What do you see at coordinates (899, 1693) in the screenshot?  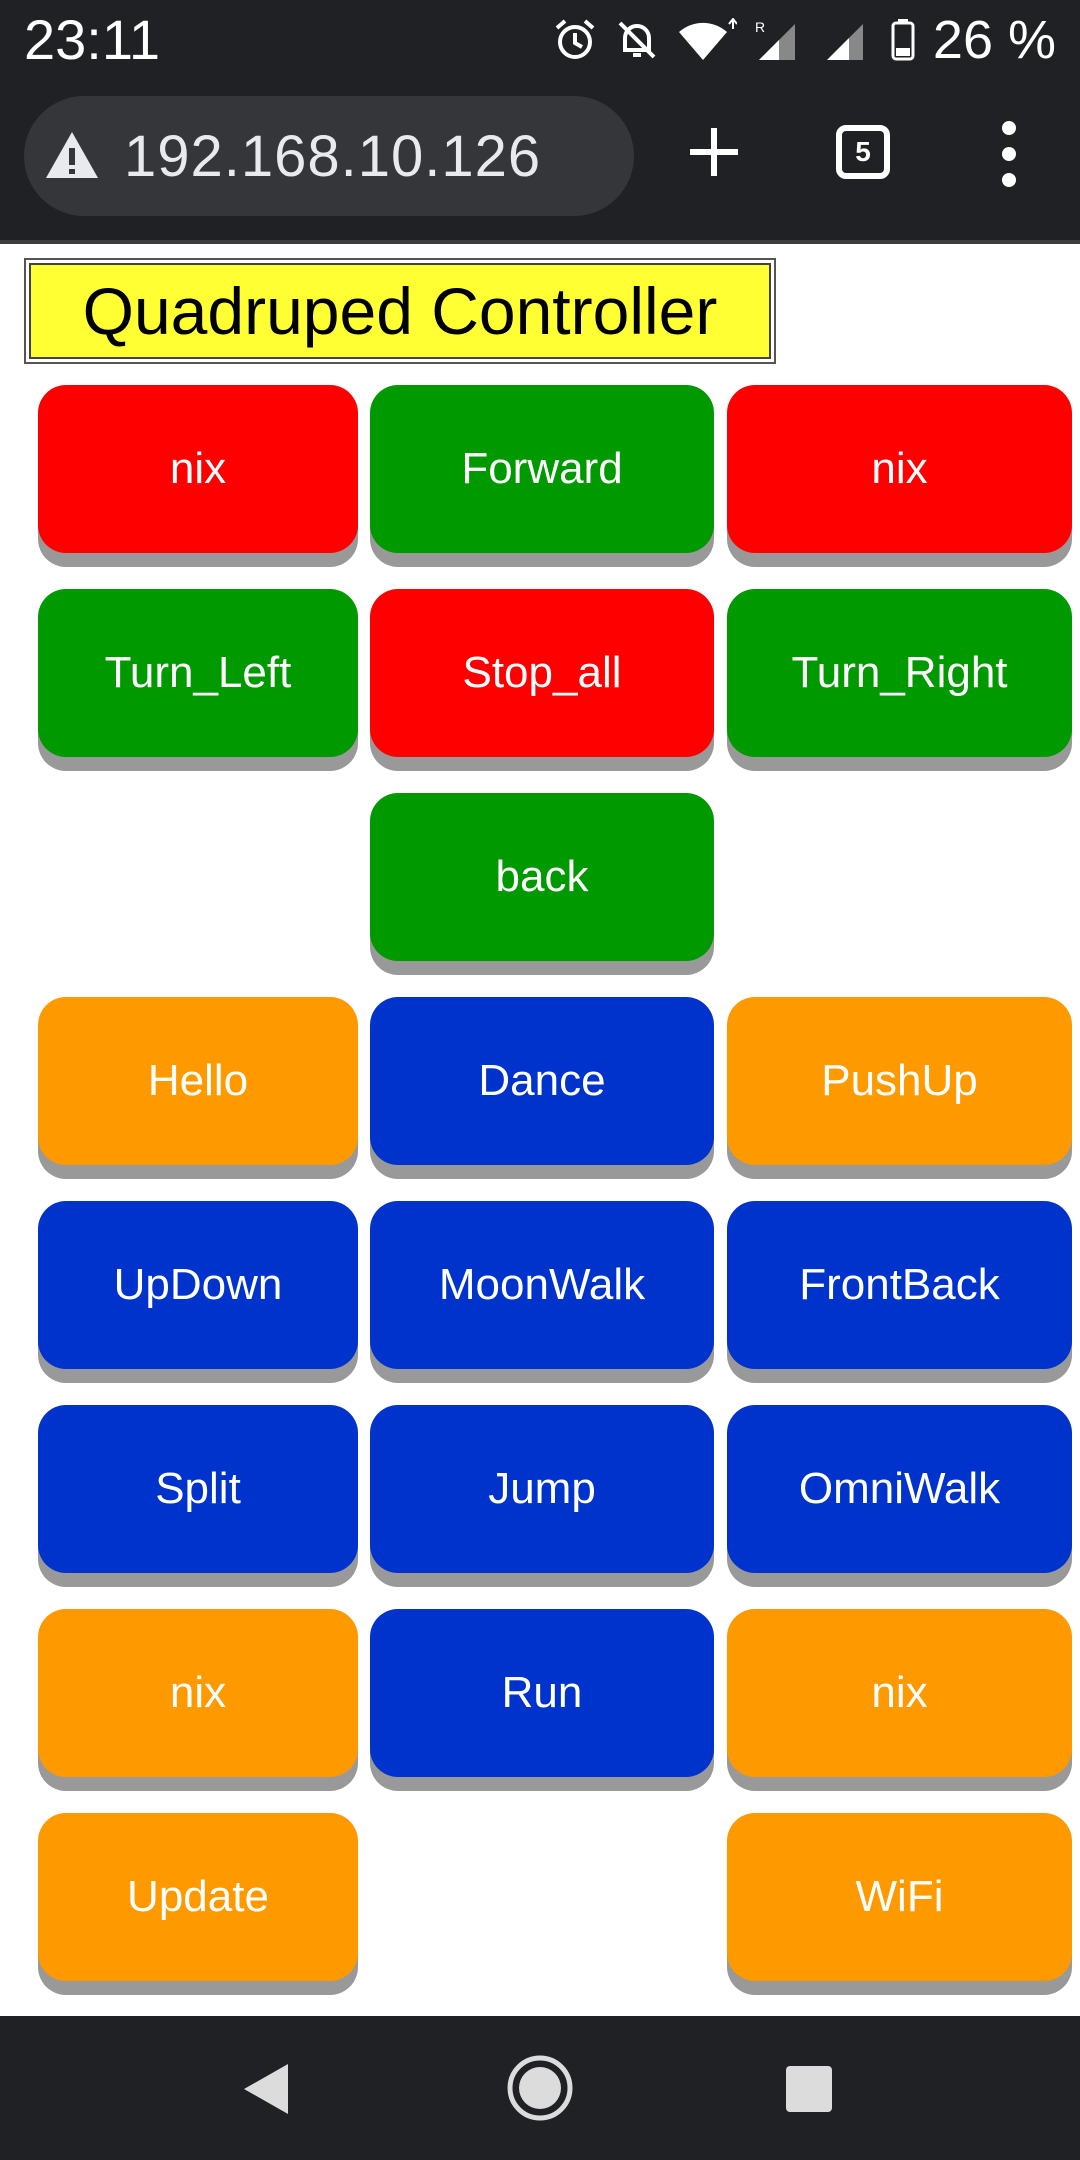 I see `nix-button-4: nix` at bounding box center [899, 1693].